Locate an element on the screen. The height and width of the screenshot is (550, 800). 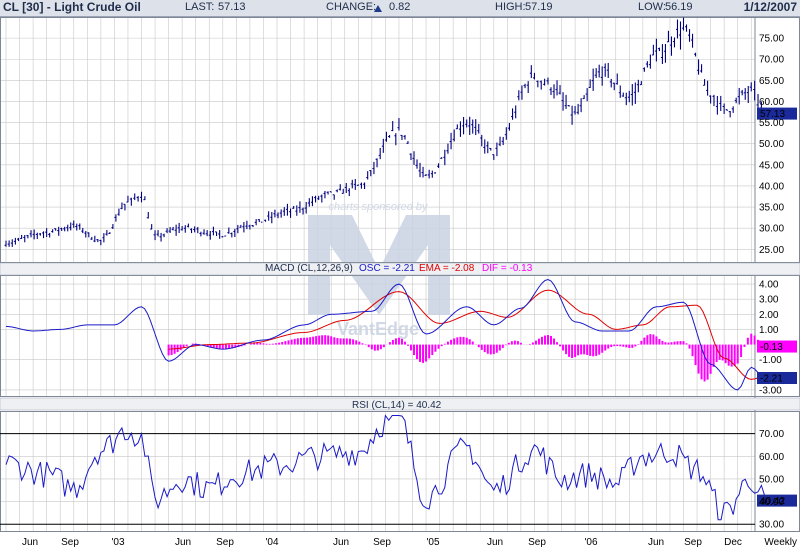
rsi-tick-label: 70.00 is located at coordinates (771, 434).